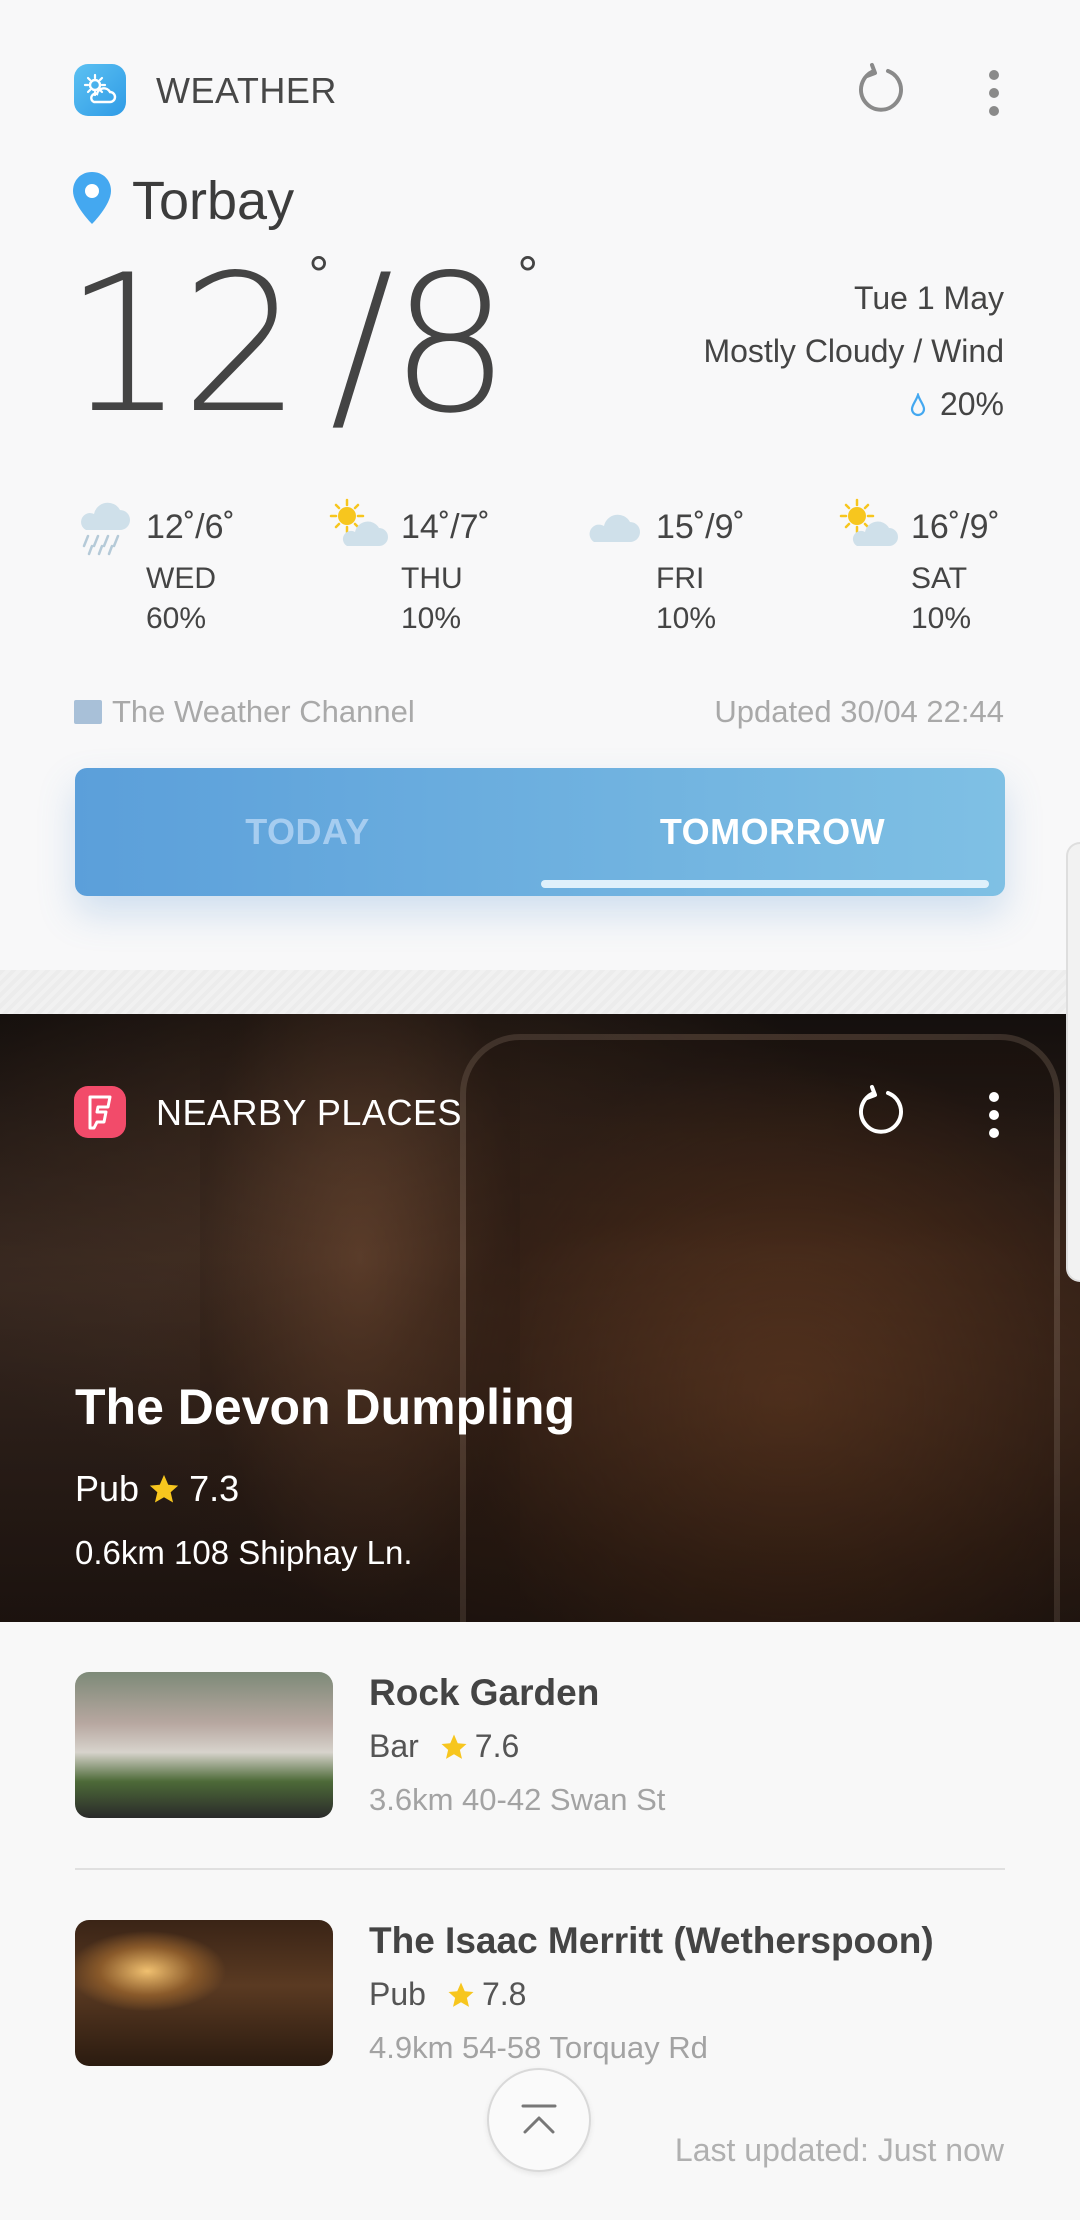 The width and height of the screenshot is (1080, 2220). Describe the element at coordinates (700, 527) in the screenshot. I see `forecast-temp: 15˚/9˚` at that location.